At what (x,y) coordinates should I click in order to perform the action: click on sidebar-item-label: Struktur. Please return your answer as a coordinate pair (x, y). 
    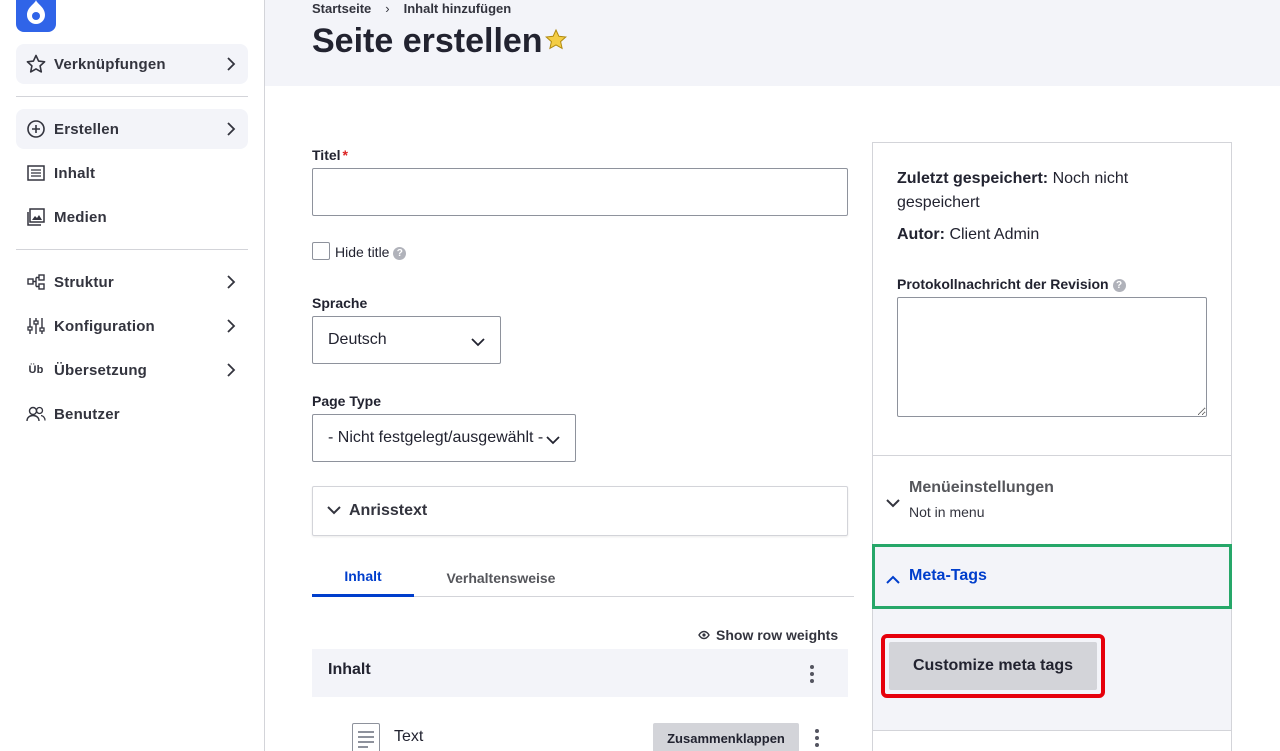
    Looking at the image, I should click on (84, 282).